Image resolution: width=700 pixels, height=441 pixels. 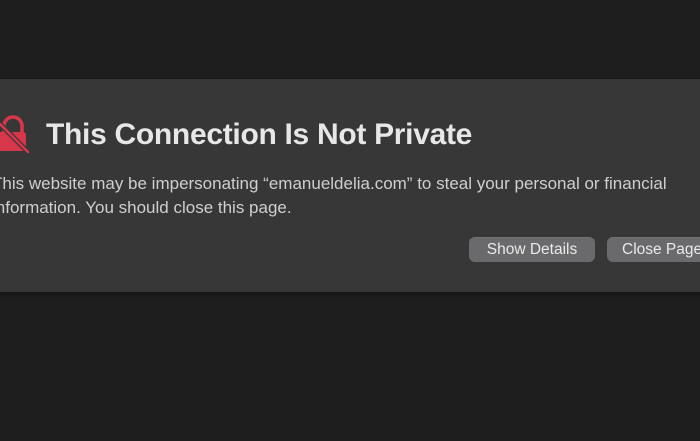 What do you see at coordinates (15, 135) in the screenshot?
I see `broken-lock-warning-icon` at bounding box center [15, 135].